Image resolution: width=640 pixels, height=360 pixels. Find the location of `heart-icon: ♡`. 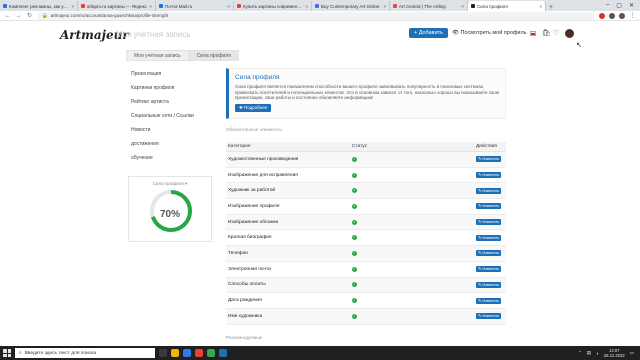

heart-icon: ♡ is located at coordinates (556, 33).